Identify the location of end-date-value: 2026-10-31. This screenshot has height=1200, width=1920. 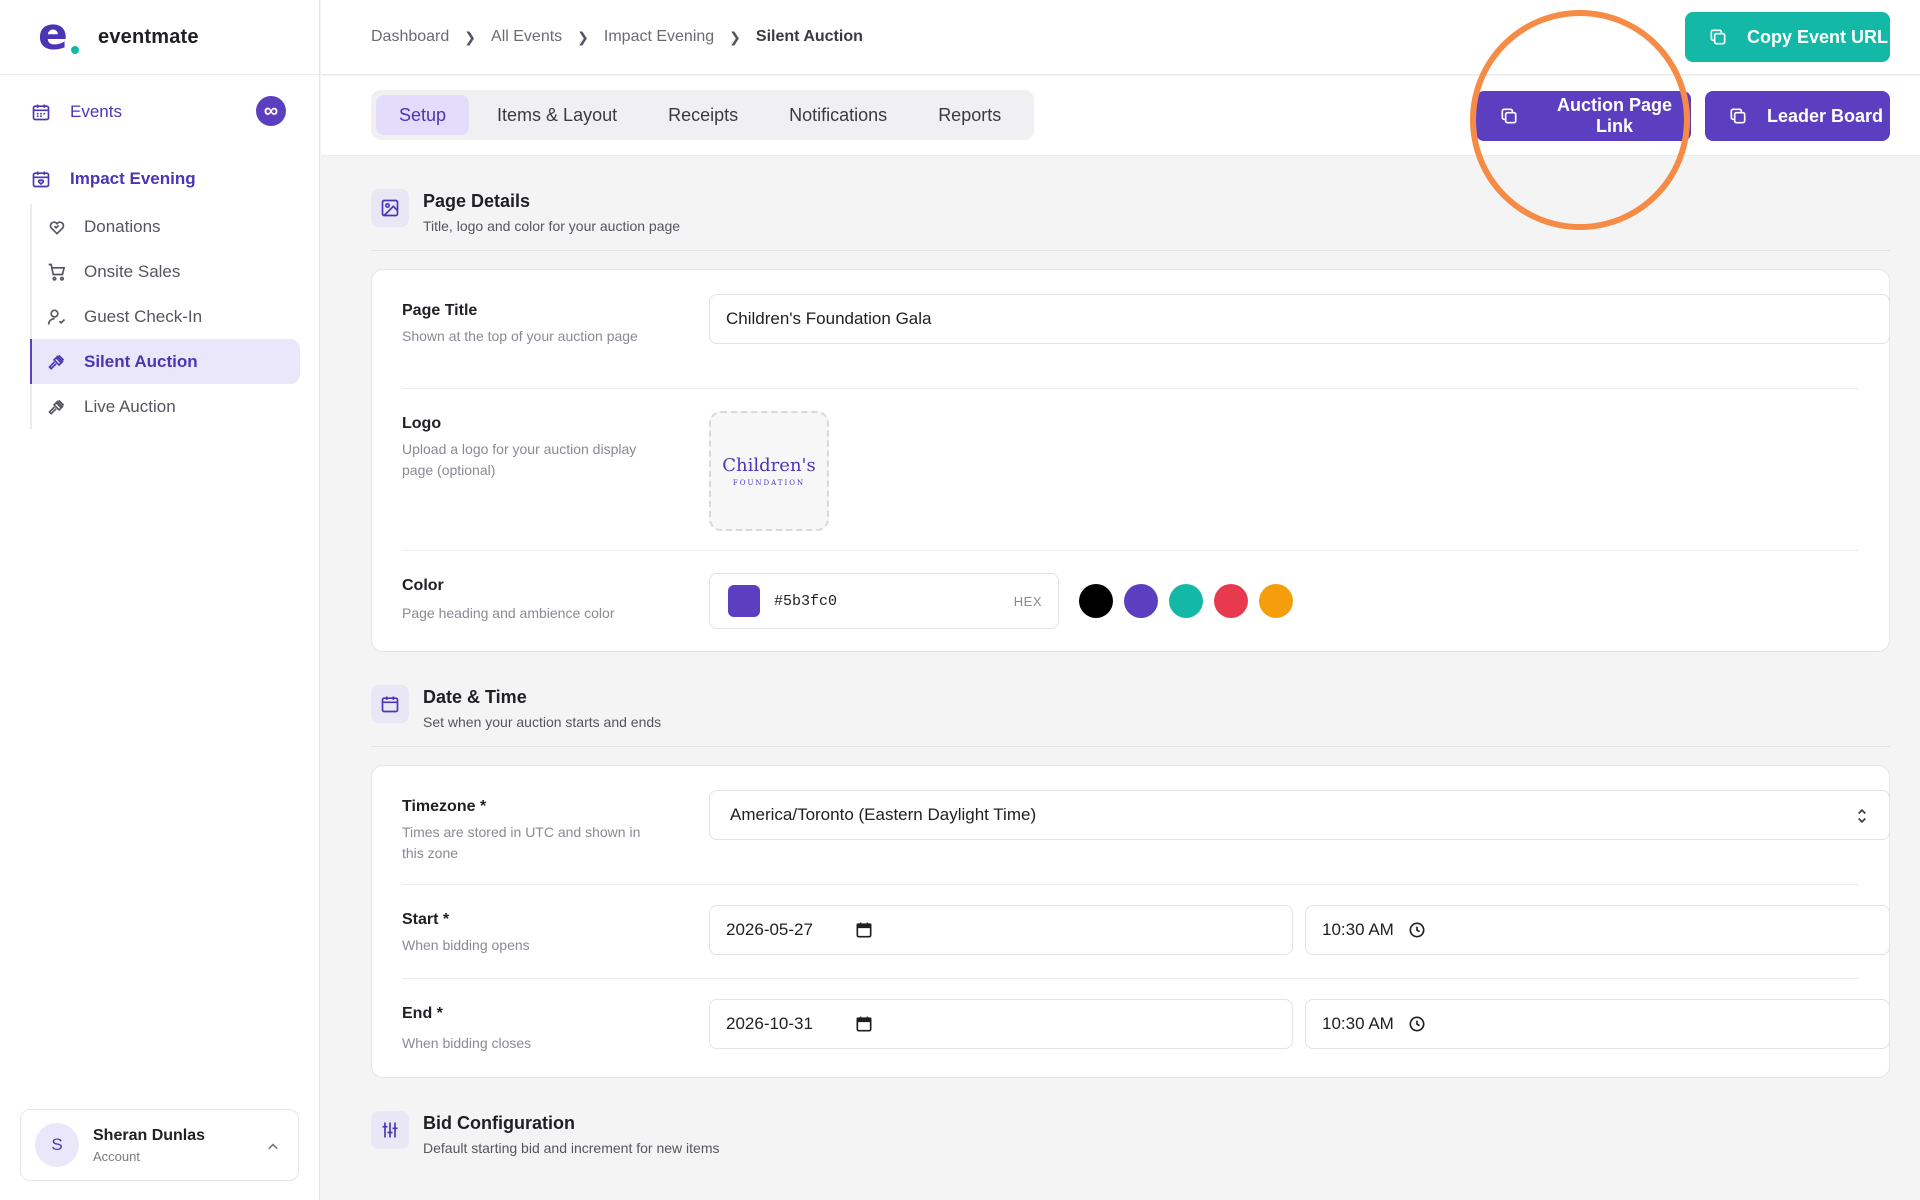
(769, 1023).